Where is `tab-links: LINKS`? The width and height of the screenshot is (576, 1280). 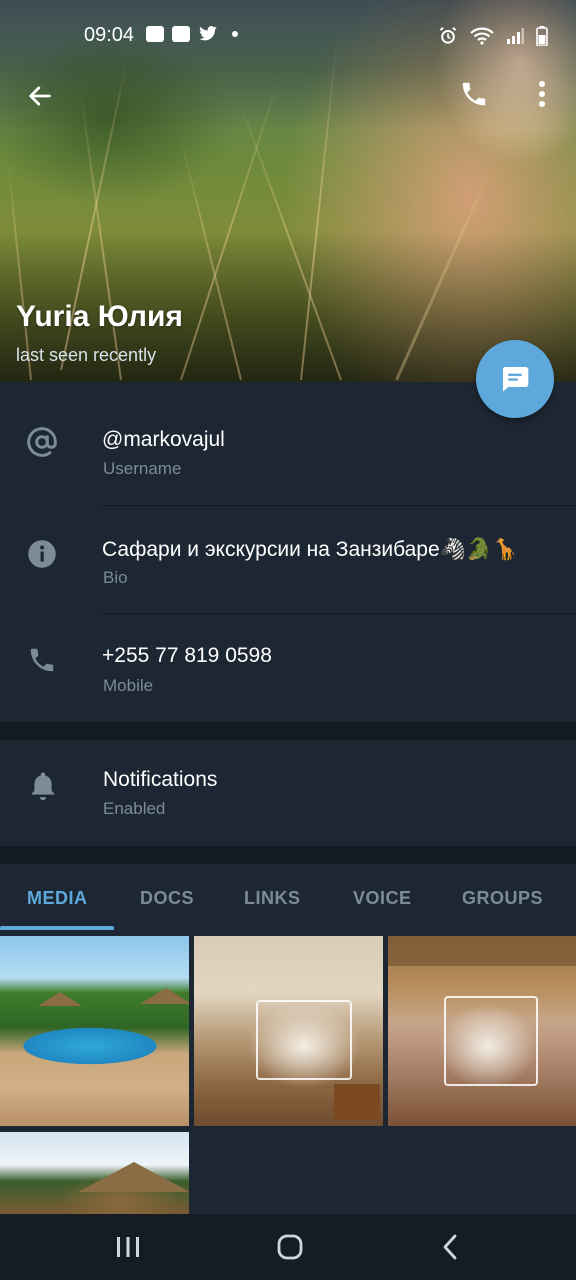
tab-links: LINKS is located at coordinates (272, 898).